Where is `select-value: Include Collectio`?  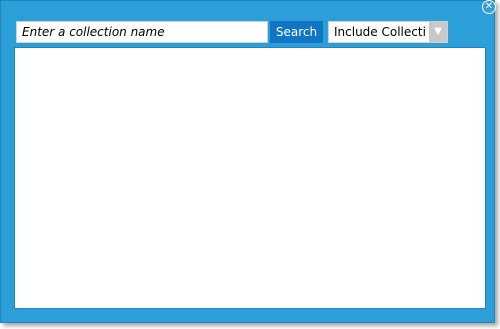
select-value: Include Collectio is located at coordinates (380, 32).